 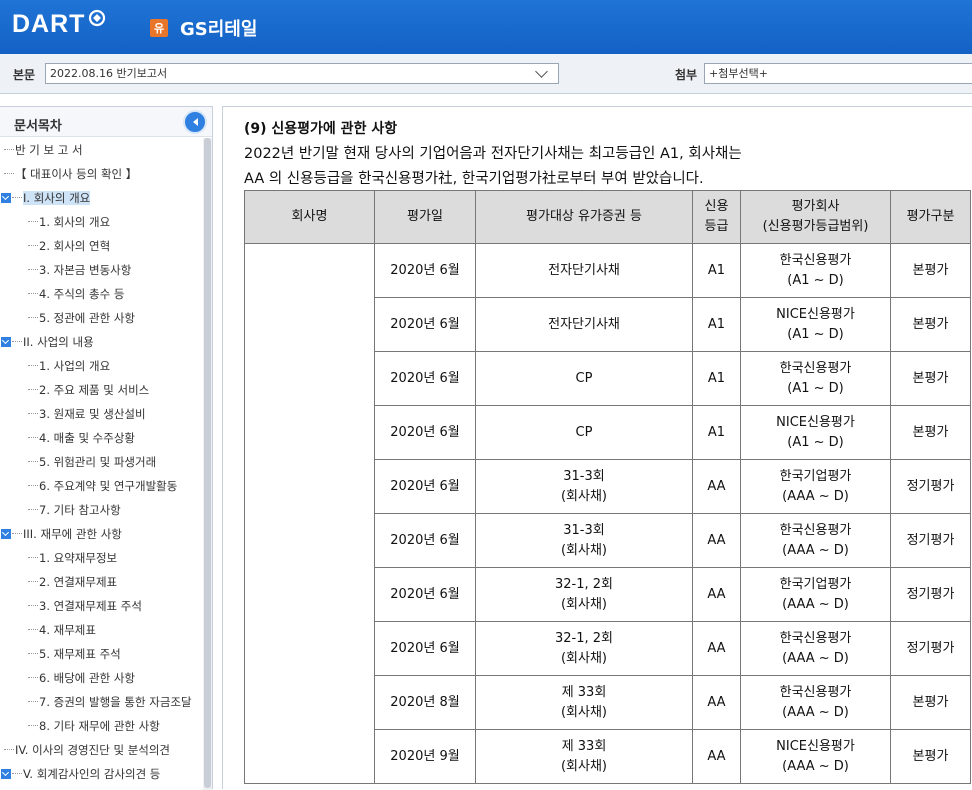 What do you see at coordinates (815, 432) in the screenshot?
I see `table-cell: NICE신용평가 (A1 ~ D)` at bounding box center [815, 432].